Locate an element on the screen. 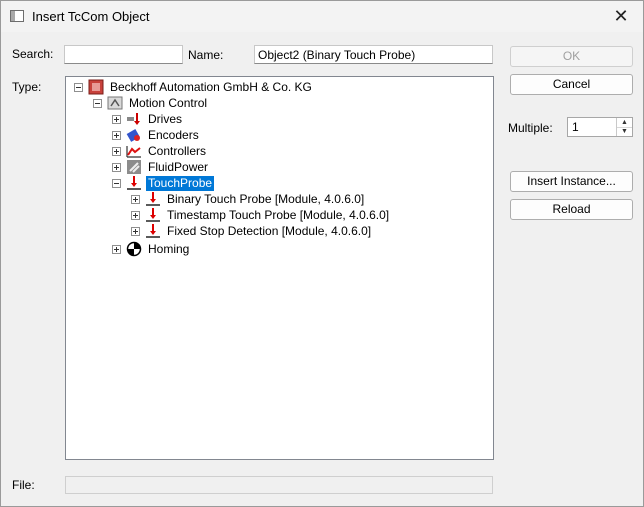  tree-node-fluidpower: FluidPower is located at coordinates (161, 167).